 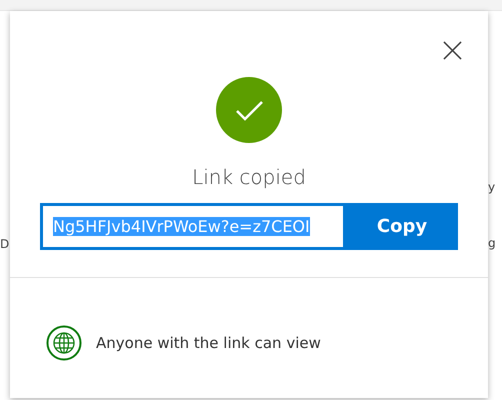 I want to click on checkmark-icon, so click(x=249, y=110).